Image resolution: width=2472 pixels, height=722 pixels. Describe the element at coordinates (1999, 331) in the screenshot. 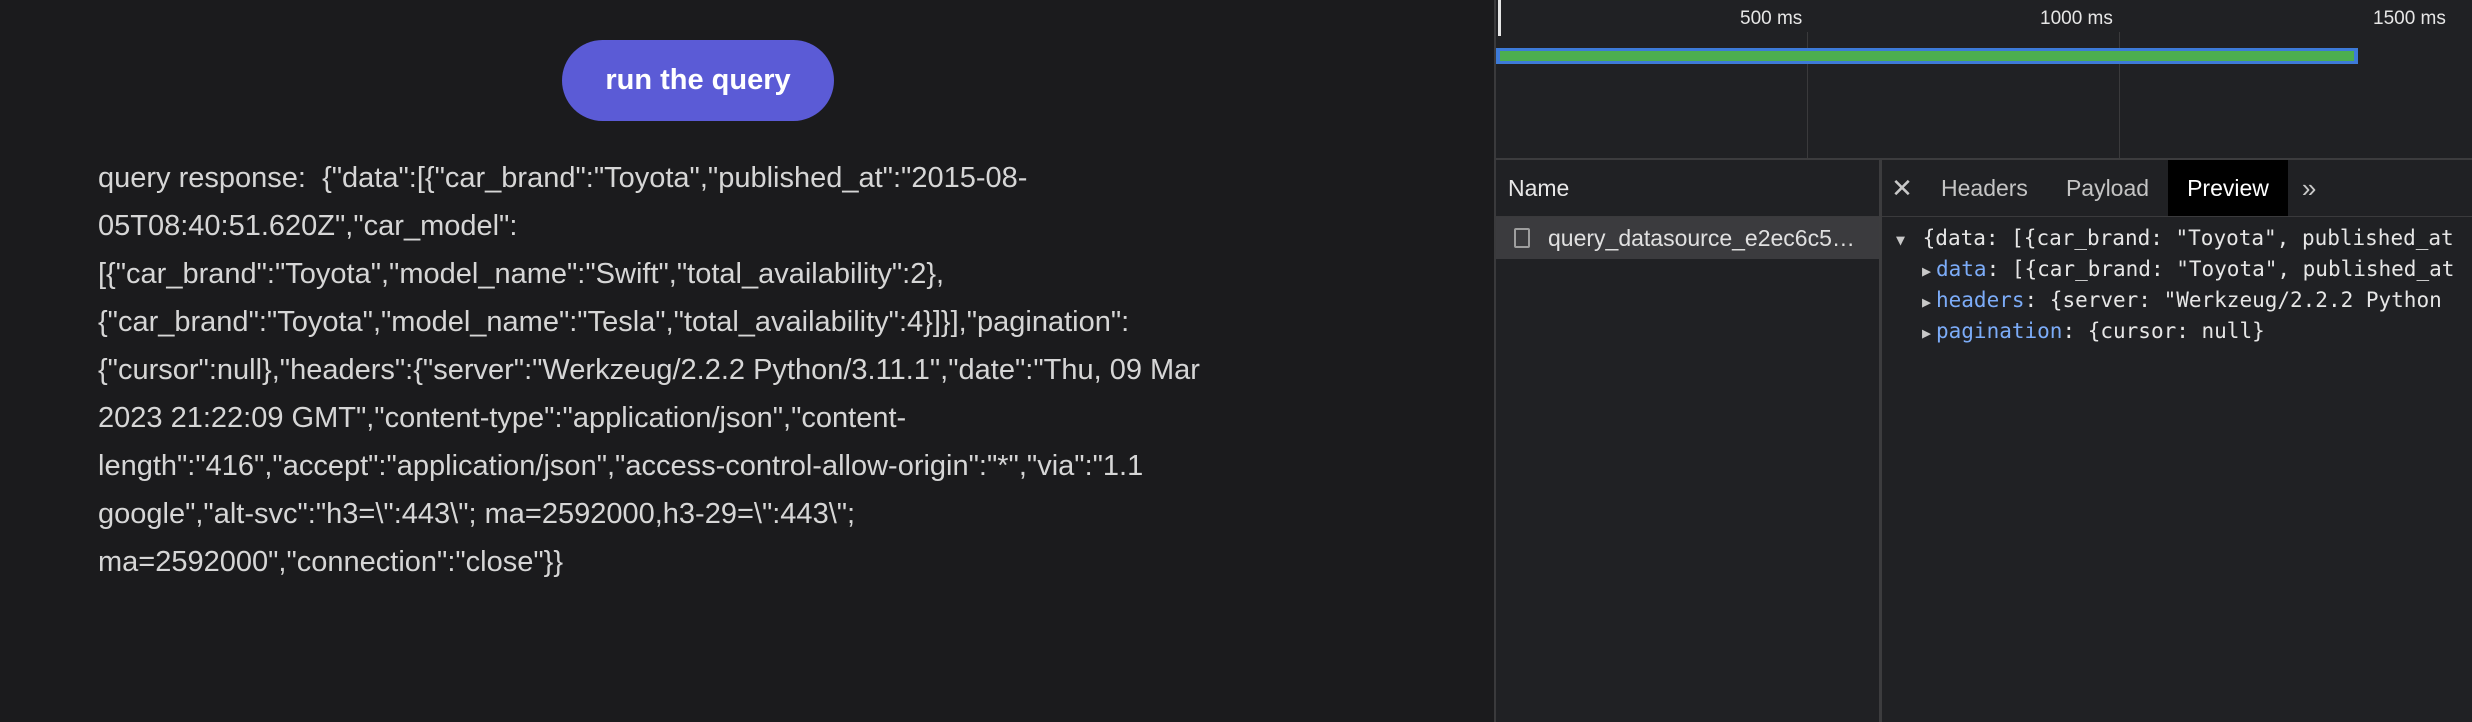

I see `json-key: pagination` at that location.